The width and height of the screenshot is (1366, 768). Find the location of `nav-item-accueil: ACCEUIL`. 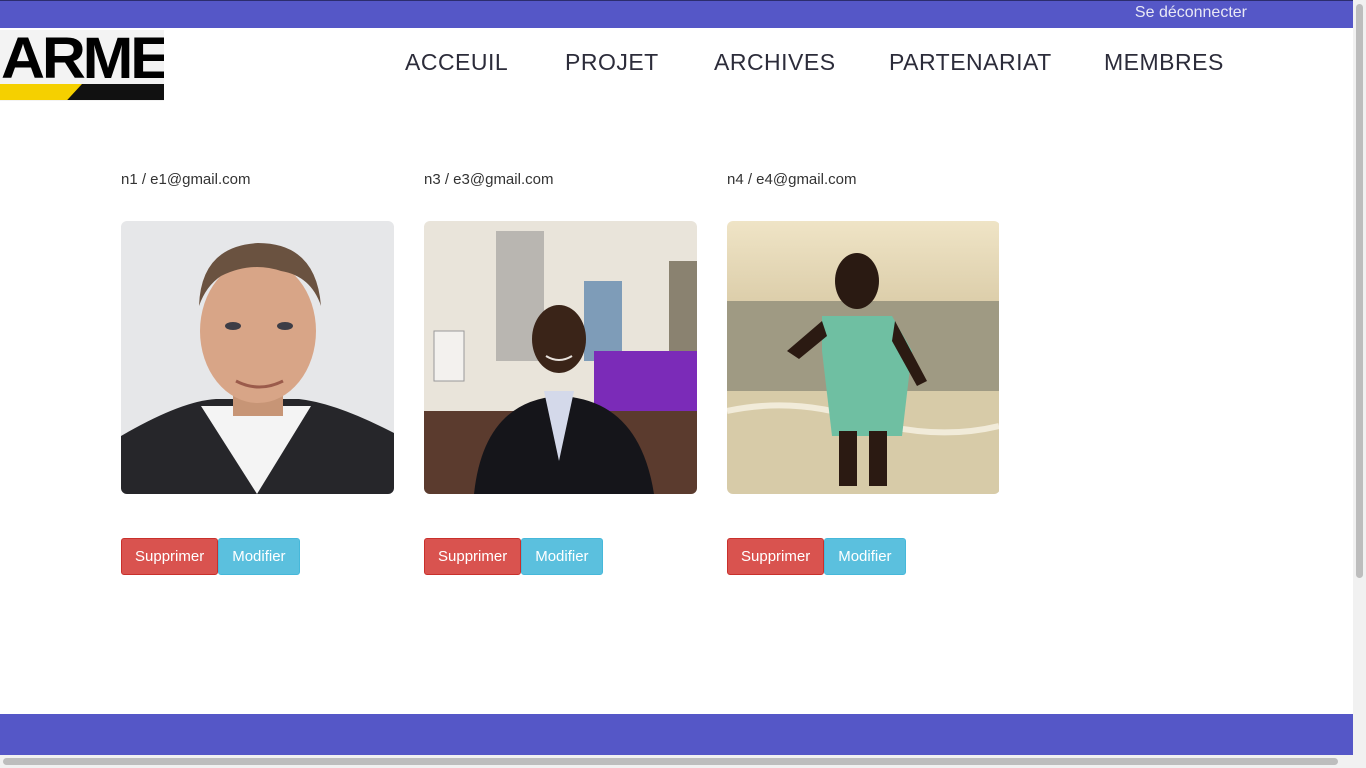

nav-item-accueil: ACCEUIL is located at coordinates (456, 62).